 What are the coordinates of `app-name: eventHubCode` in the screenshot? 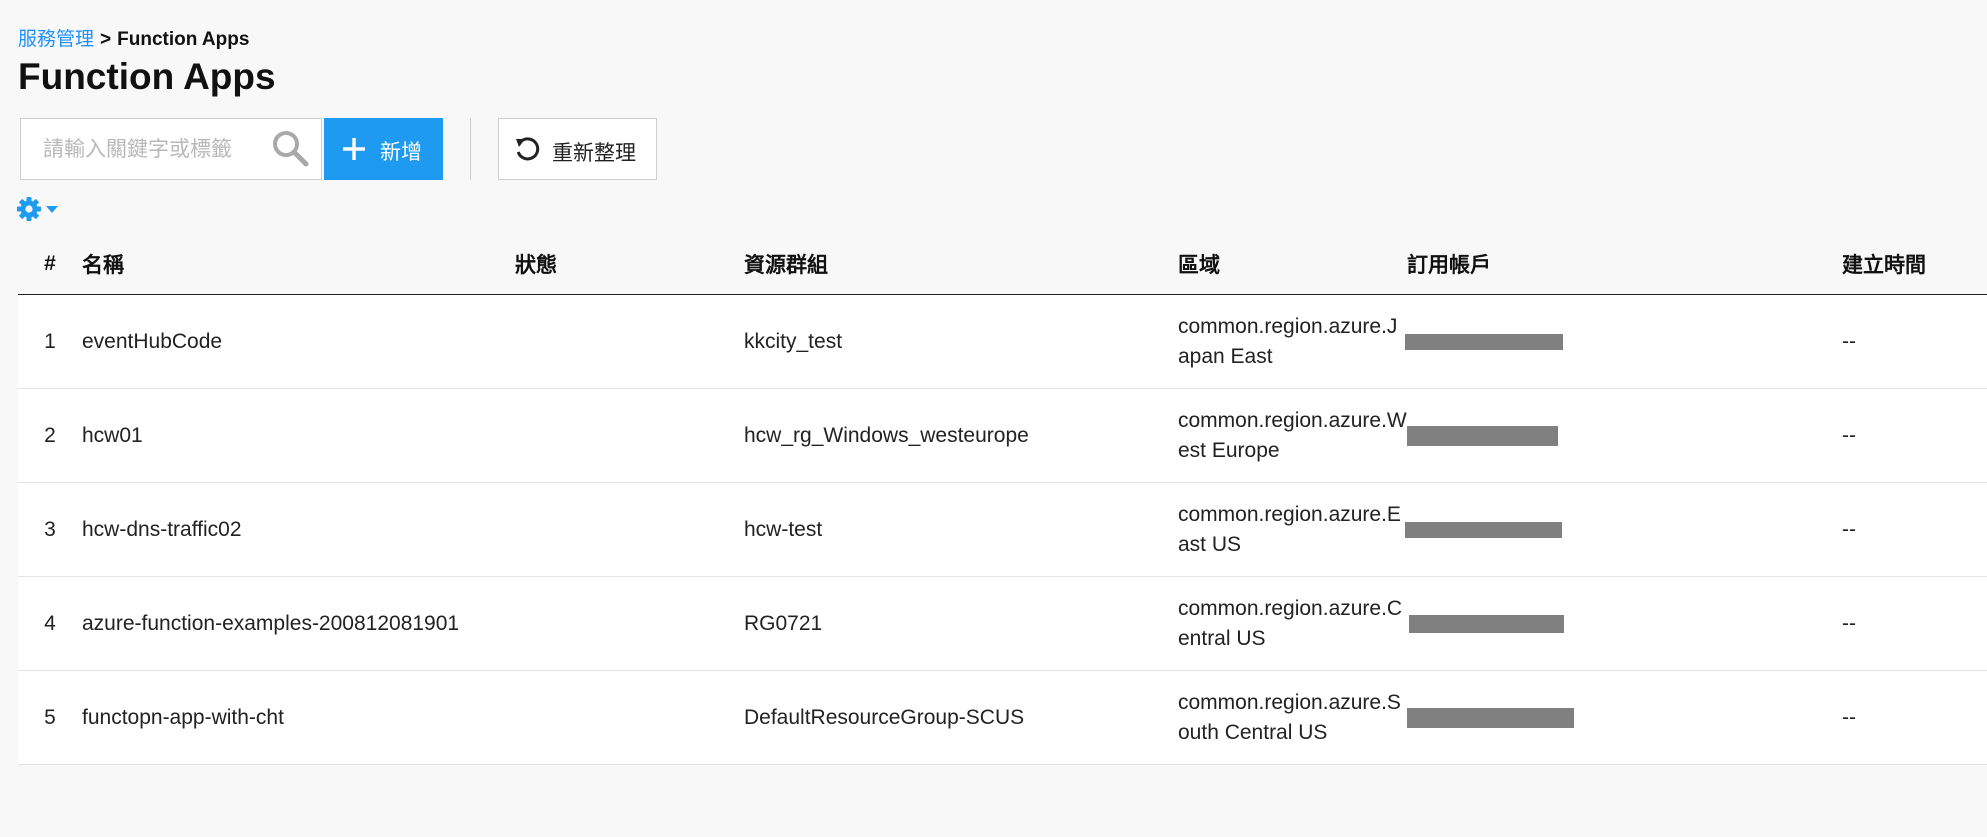 It's located at (298, 341).